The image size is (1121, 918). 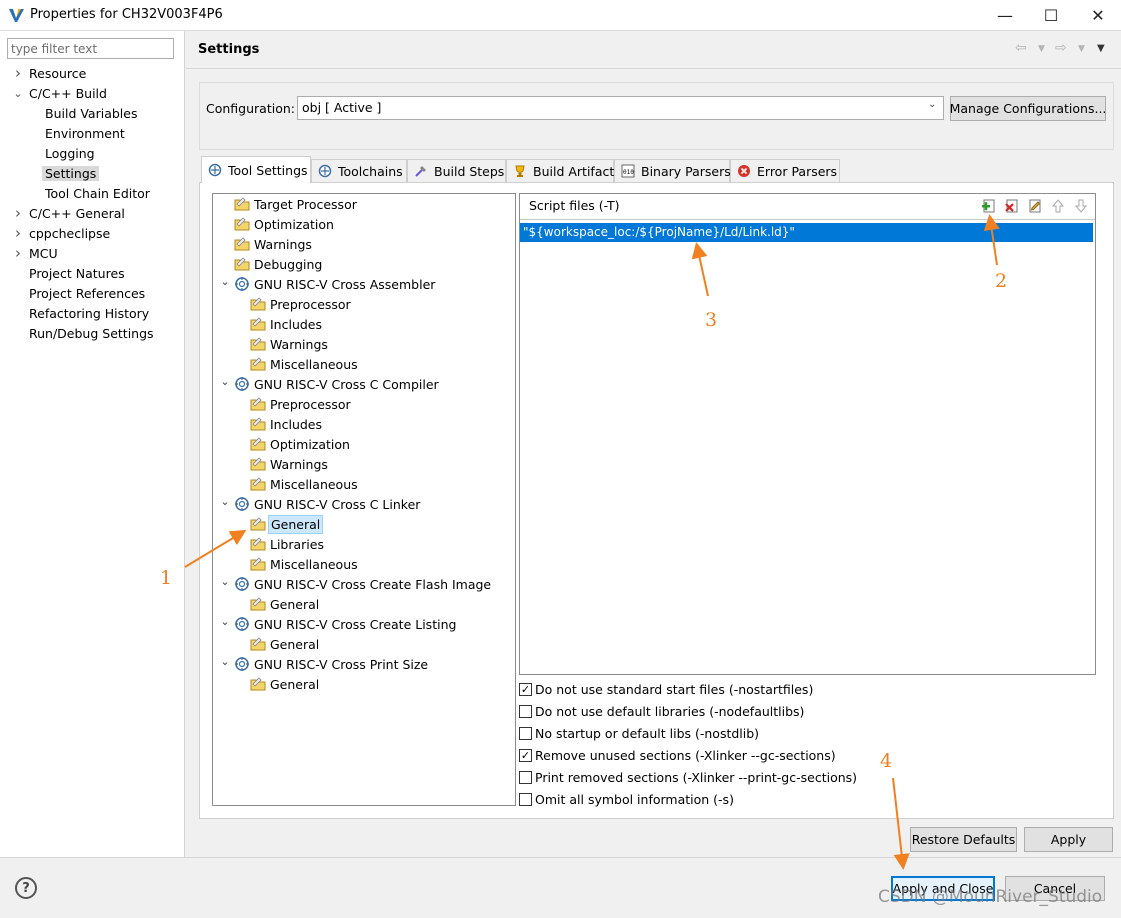 I want to click on tree-item-label: GNU RISC-V Cross C Compiler, so click(x=346, y=384).